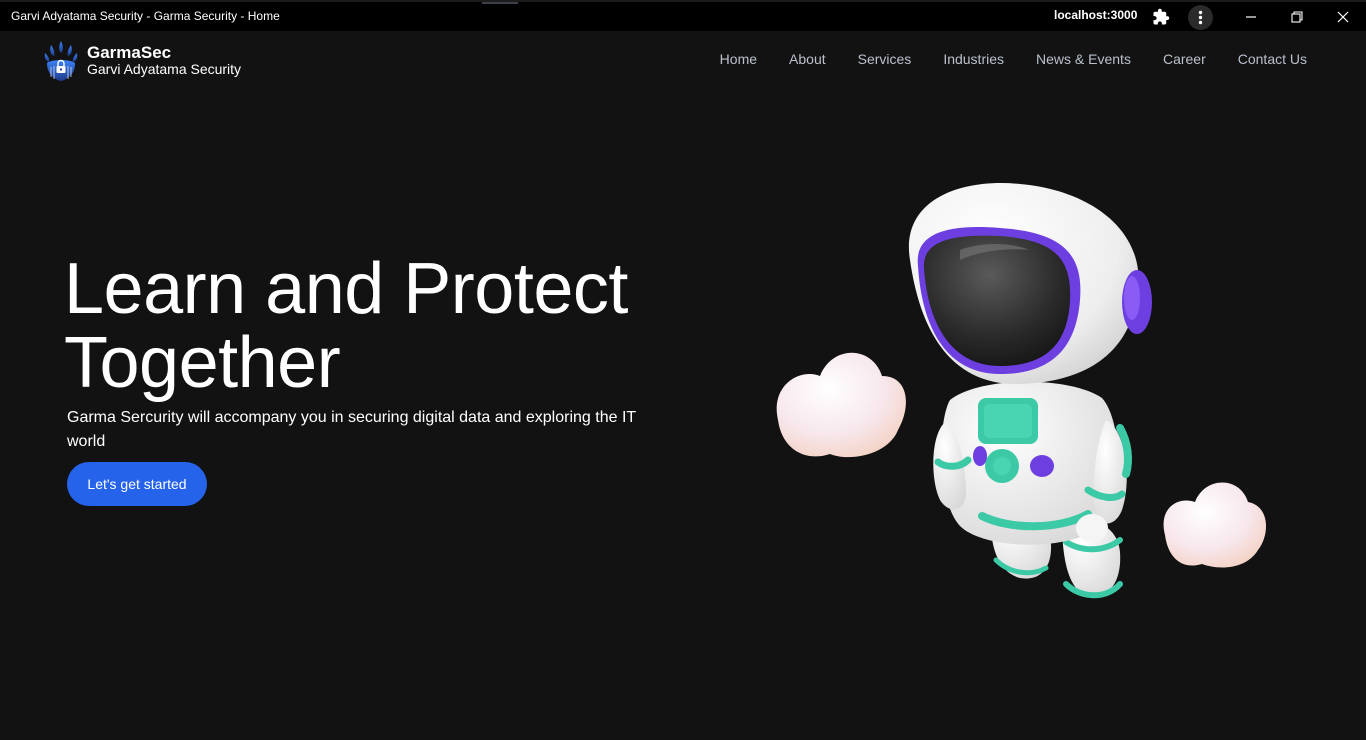  Describe the element at coordinates (500, 3) in the screenshot. I see `loading-indicator` at that location.